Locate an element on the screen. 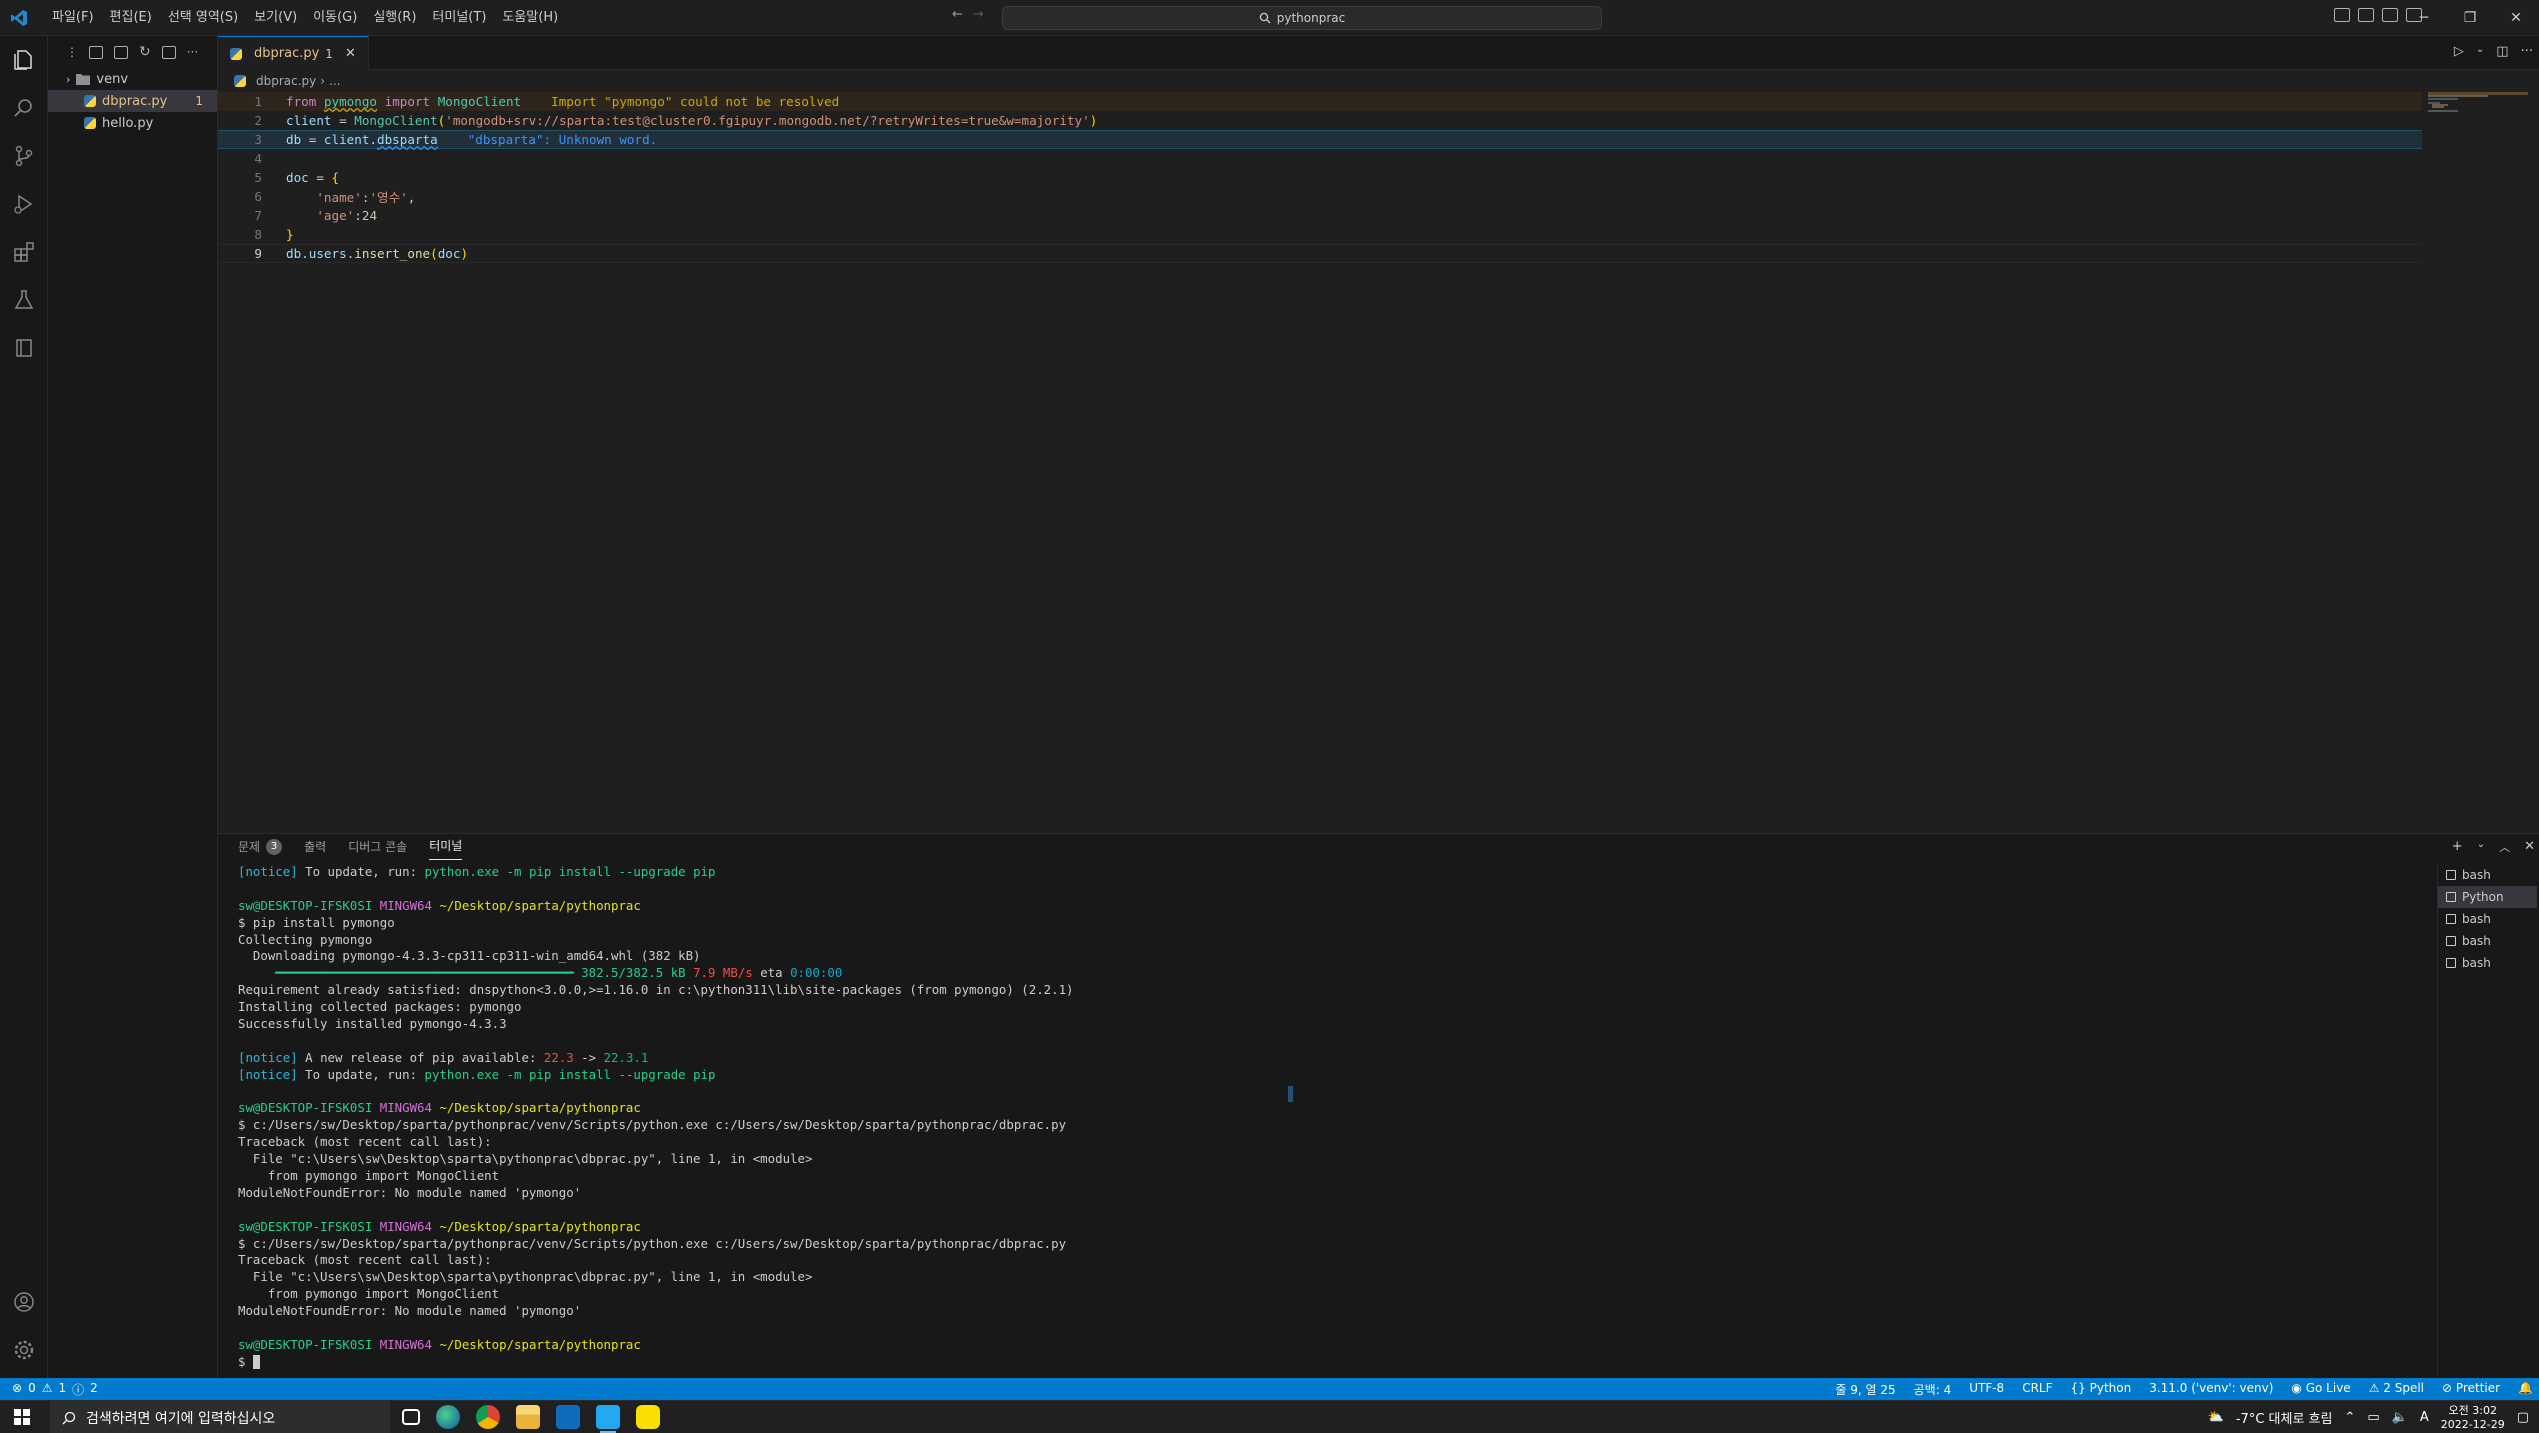  menu-view: 보기(V) is located at coordinates (275, 18).